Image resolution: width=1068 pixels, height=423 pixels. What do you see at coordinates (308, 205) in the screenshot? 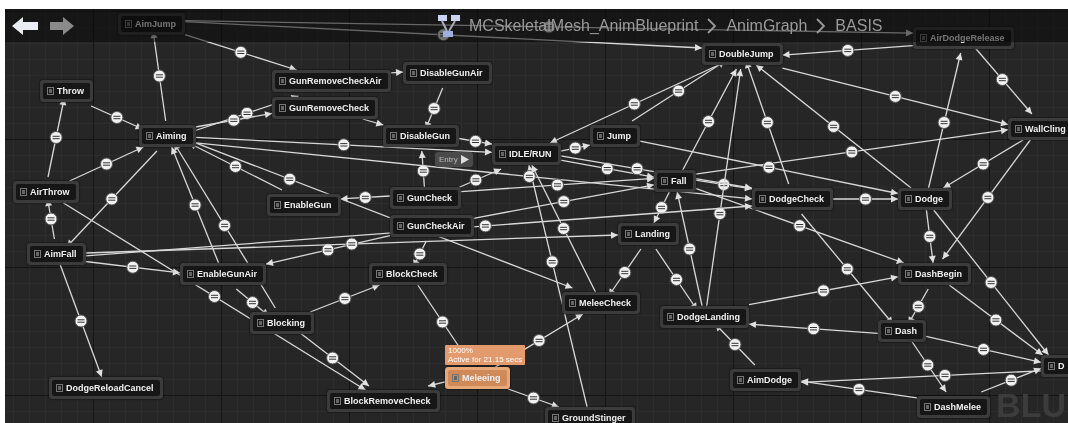
I see `state-label: EnableGun` at bounding box center [308, 205].